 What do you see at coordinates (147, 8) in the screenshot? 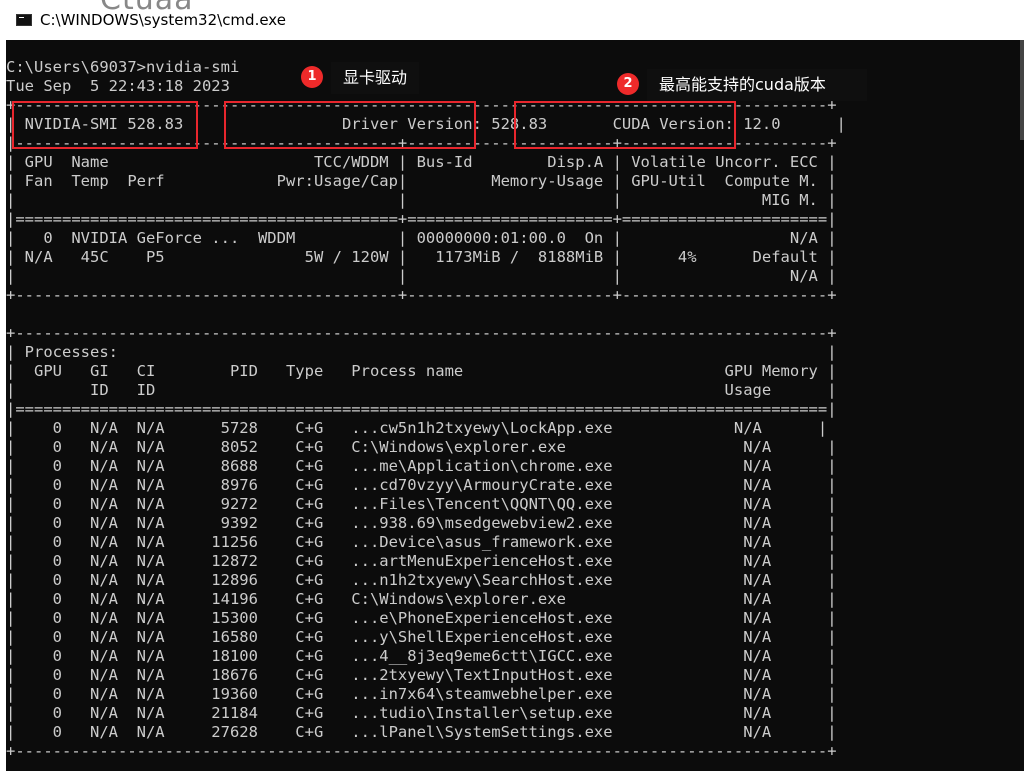
I see `background-text: Ctuaa` at bounding box center [147, 8].